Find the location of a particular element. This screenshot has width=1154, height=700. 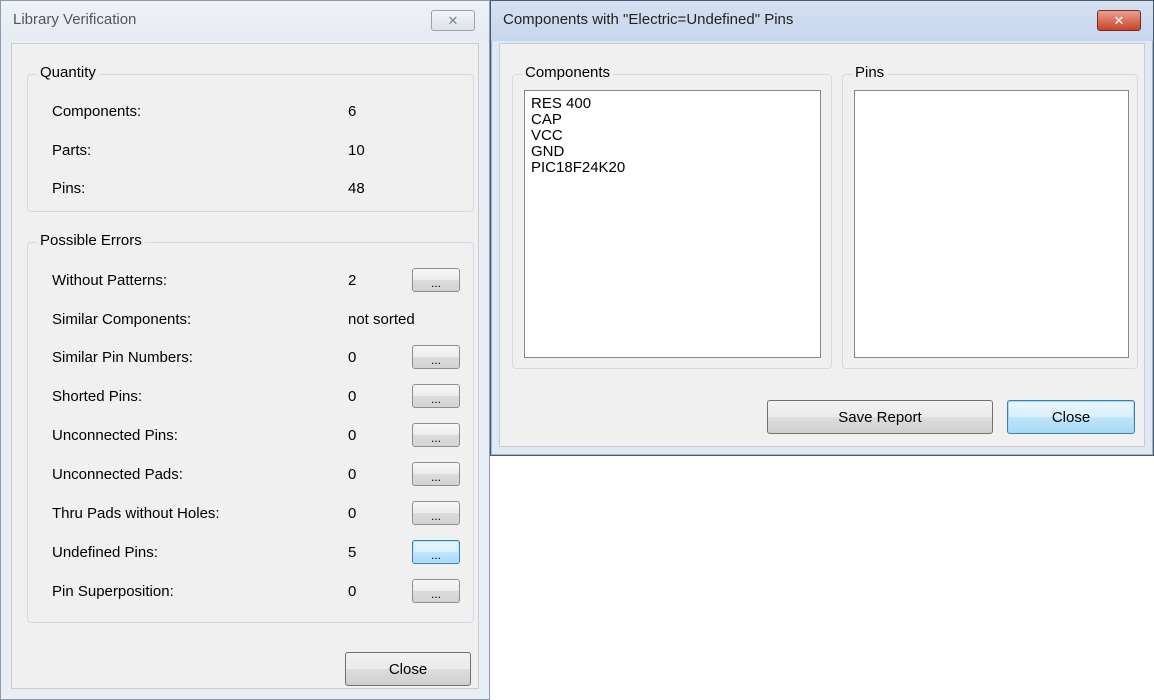

unconnected-pads-label: Unconnected Pads: is located at coordinates (117, 474).